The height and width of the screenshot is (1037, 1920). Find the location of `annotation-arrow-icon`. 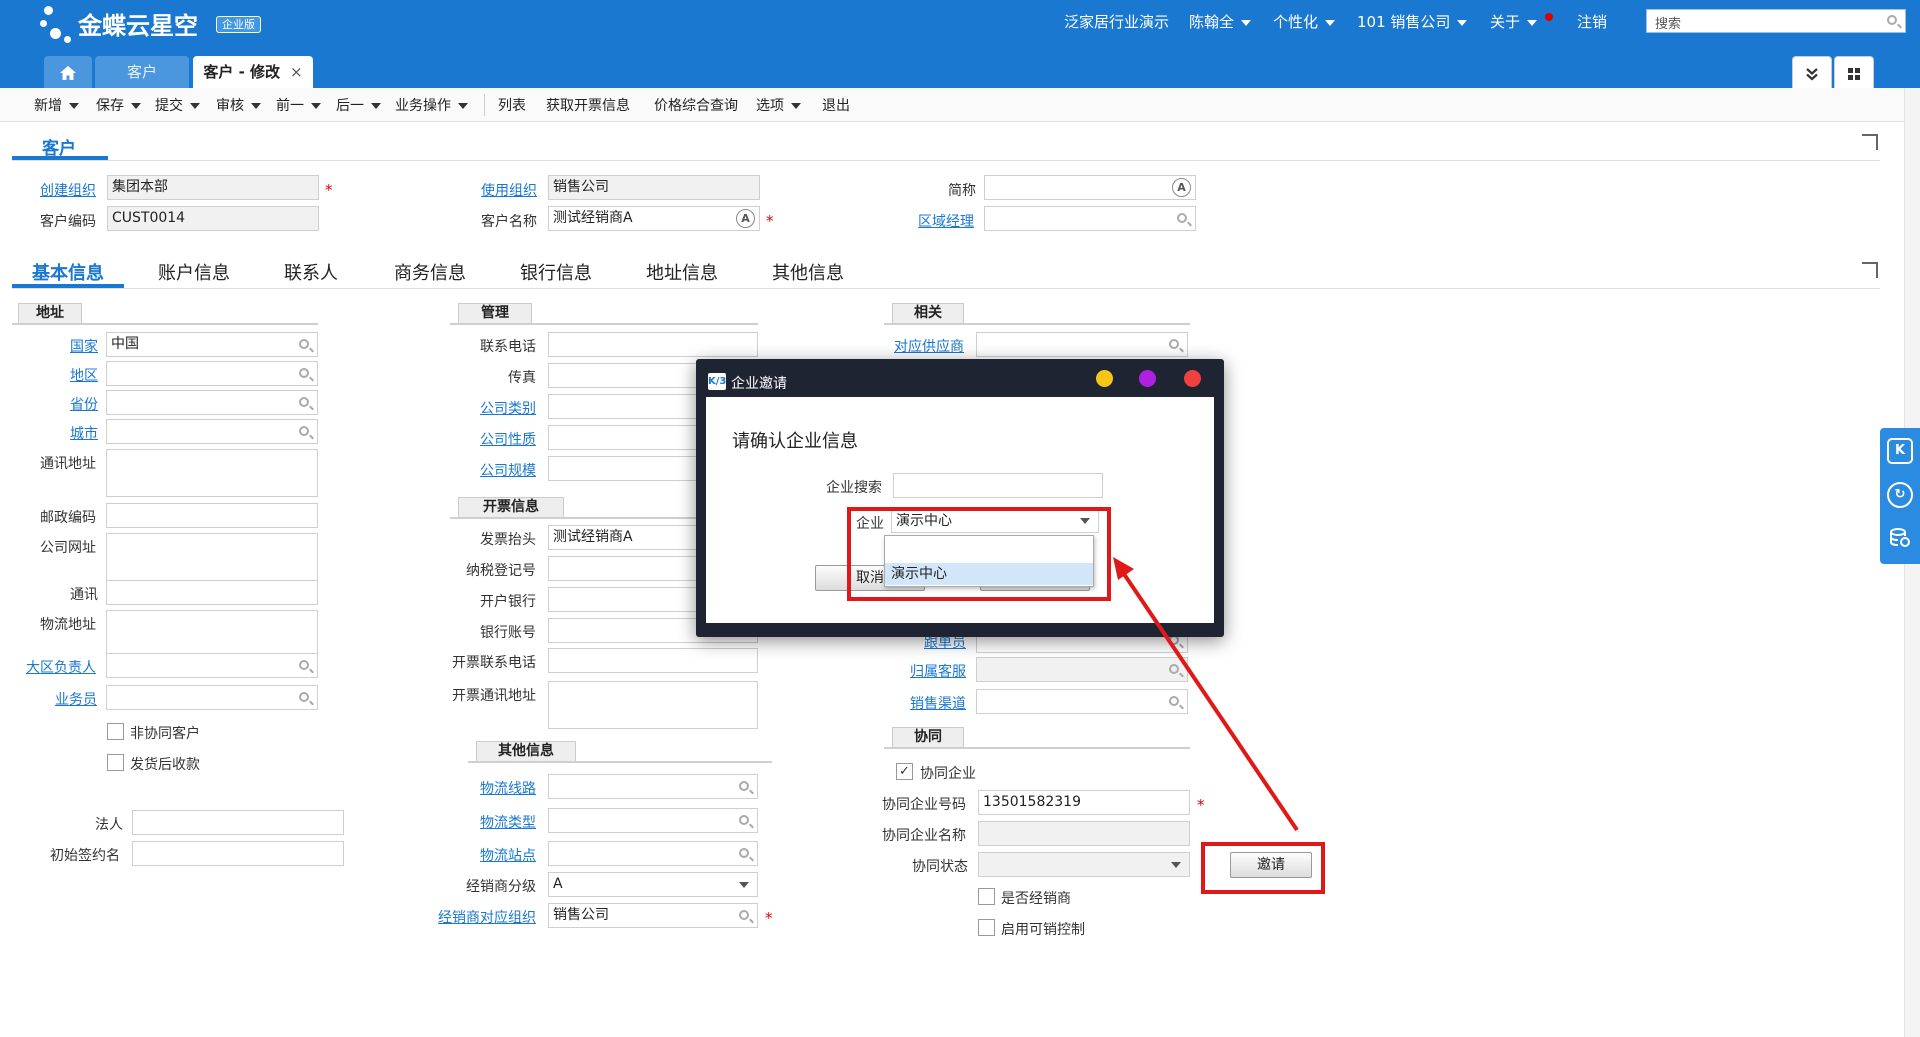

annotation-arrow-icon is located at coordinates (1206, 694).